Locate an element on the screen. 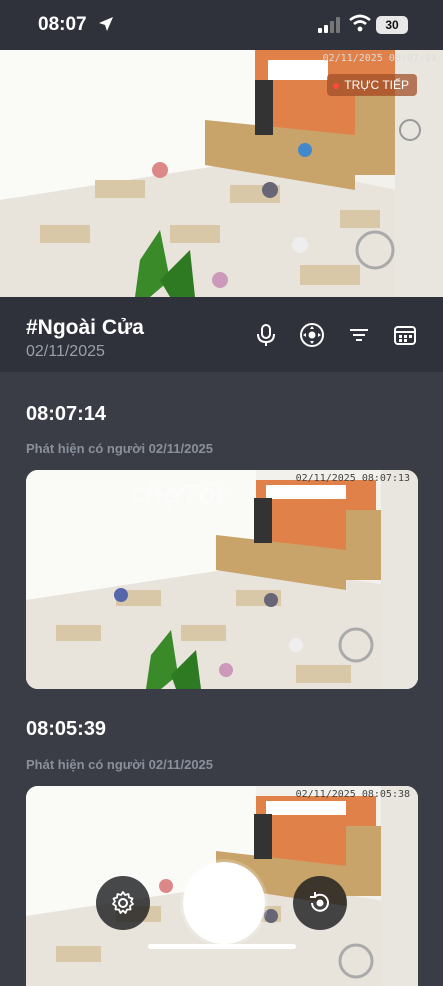 The width and height of the screenshot is (443, 986). ptz-control-icon is located at coordinates (312, 335).